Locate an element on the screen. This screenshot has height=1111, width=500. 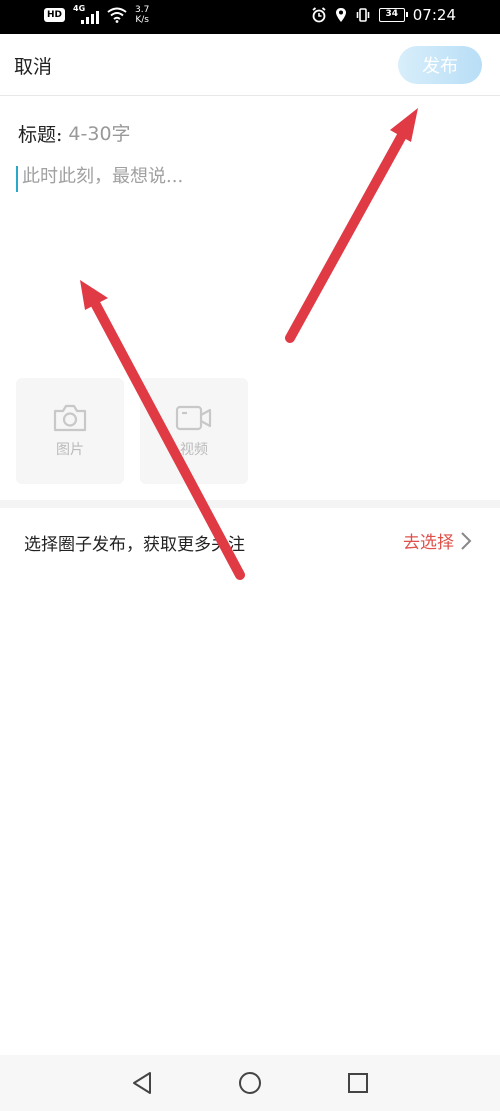
wifi-icon is located at coordinates (117, 15).